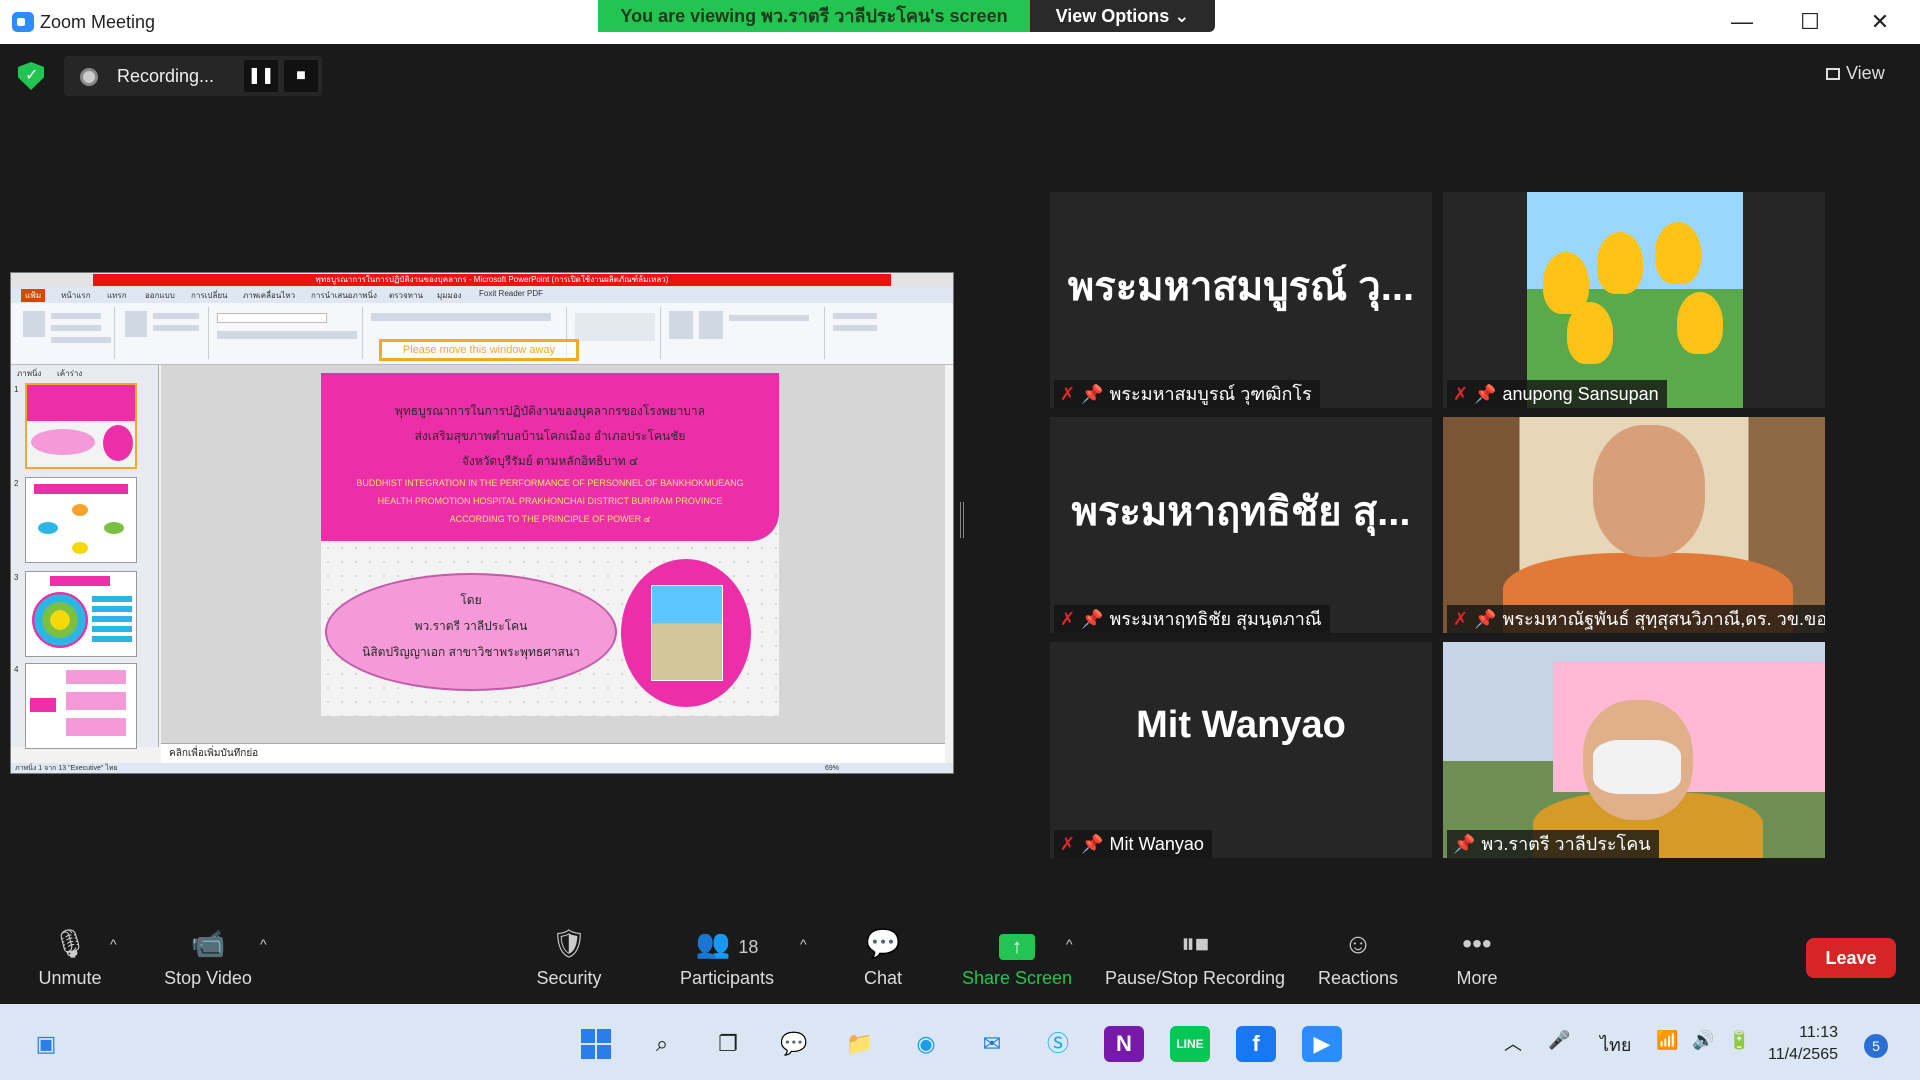 The width and height of the screenshot is (1920, 1080). What do you see at coordinates (34, 324) in the screenshot?
I see `paste-icon` at bounding box center [34, 324].